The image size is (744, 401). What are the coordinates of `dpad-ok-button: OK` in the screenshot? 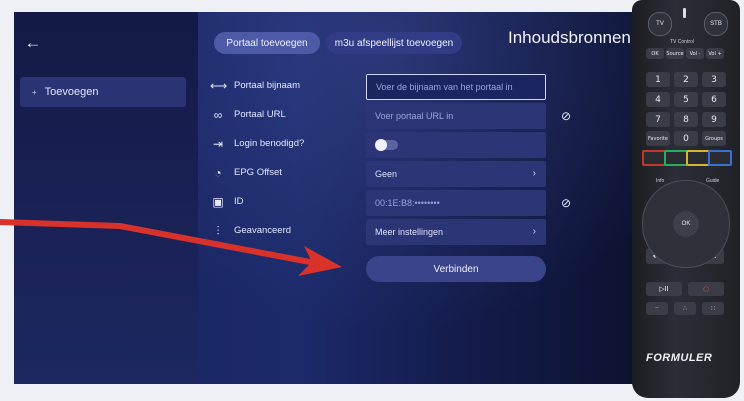 It's located at (686, 224).